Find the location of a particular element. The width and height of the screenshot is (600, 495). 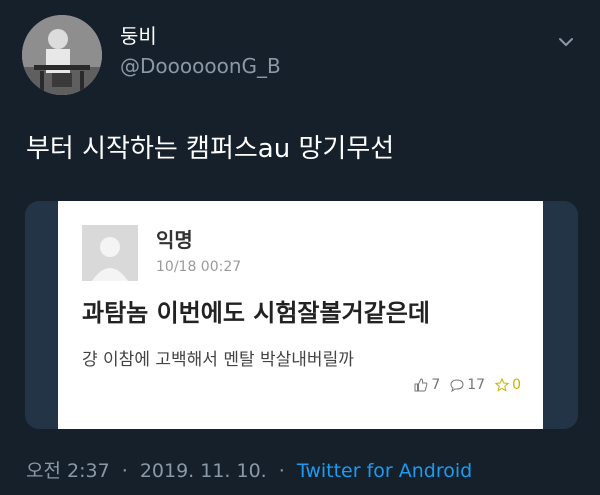

tweet-source-link: Twitter for Android is located at coordinates (384, 471).